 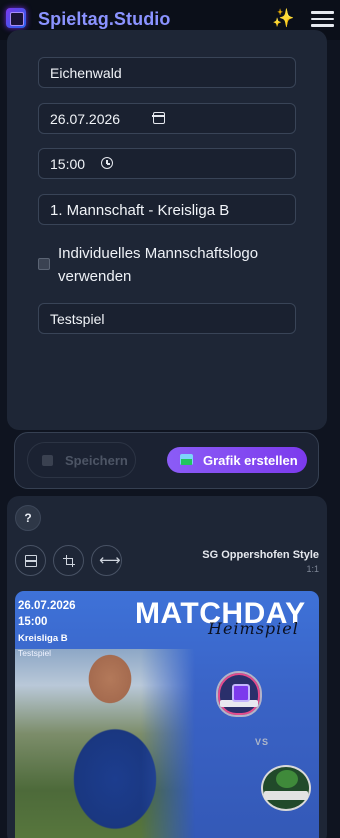 What do you see at coordinates (16, 18) in the screenshot?
I see `app-logo-icon` at bounding box center [16, 18].